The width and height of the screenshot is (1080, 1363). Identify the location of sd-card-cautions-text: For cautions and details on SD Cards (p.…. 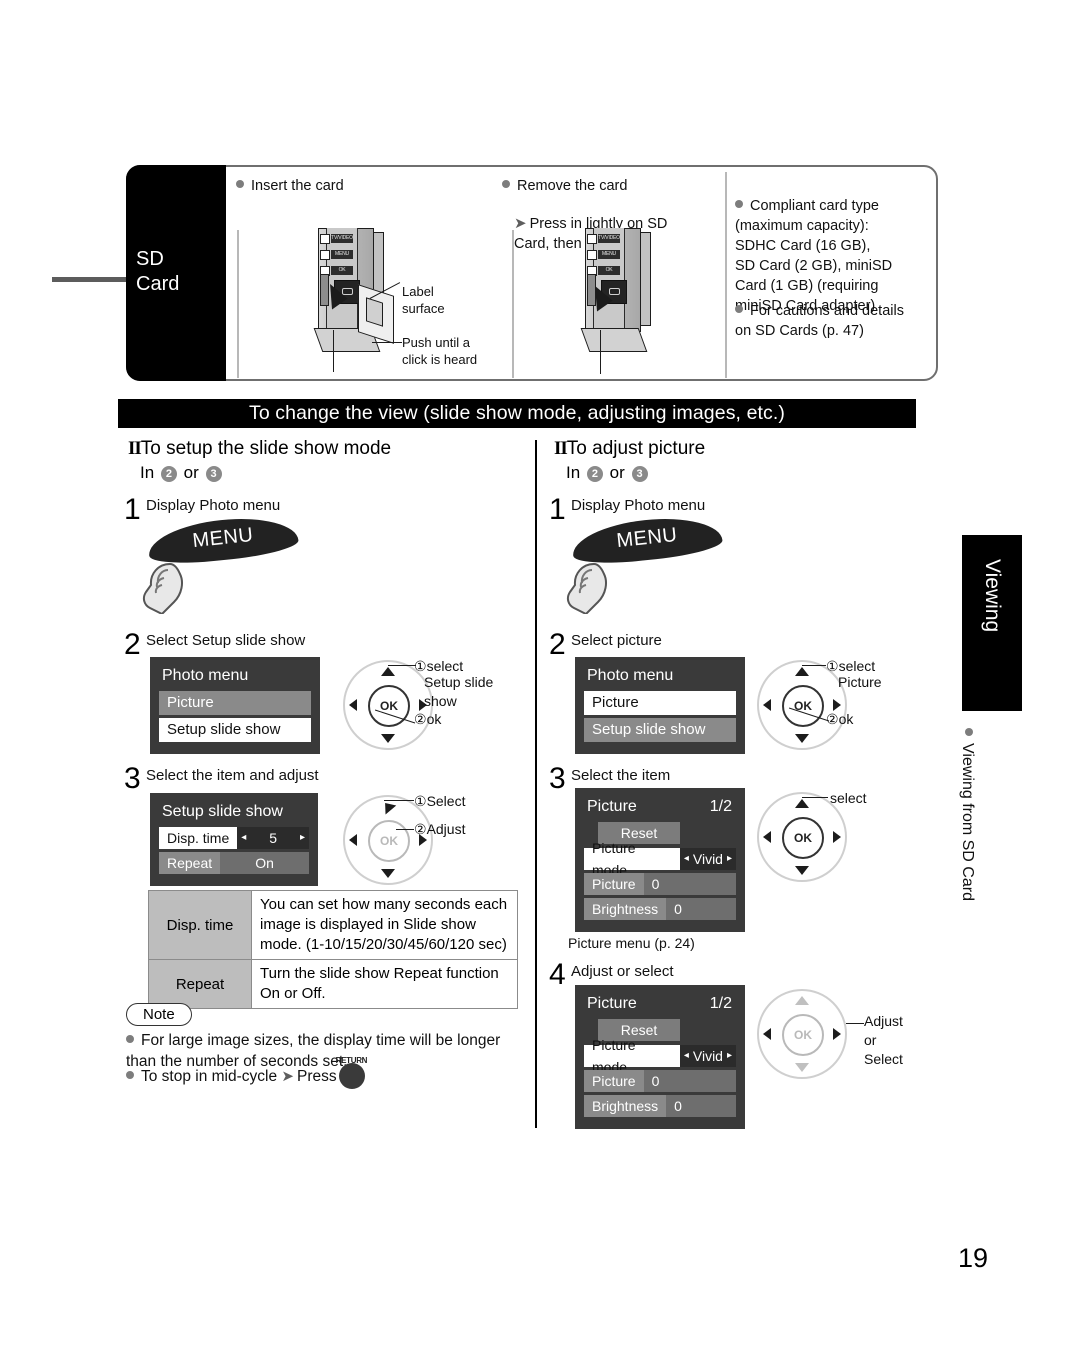
(819, 321).